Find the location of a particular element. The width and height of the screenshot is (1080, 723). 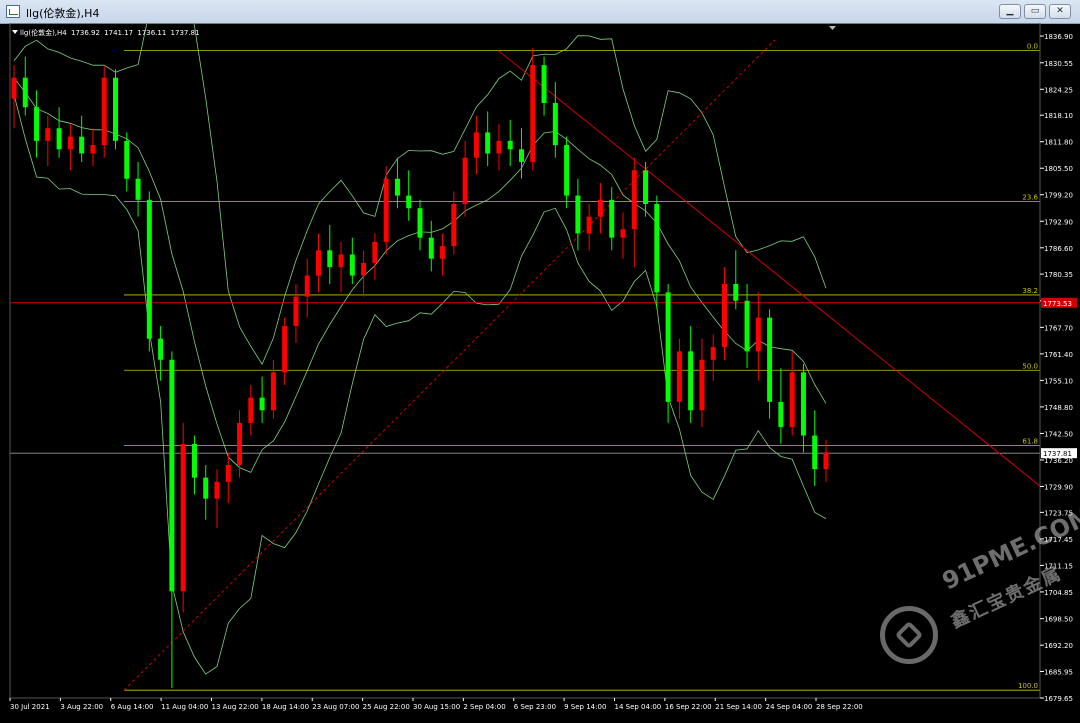

fib-level-label: 23.6 is located at coordinates (1030, 197).